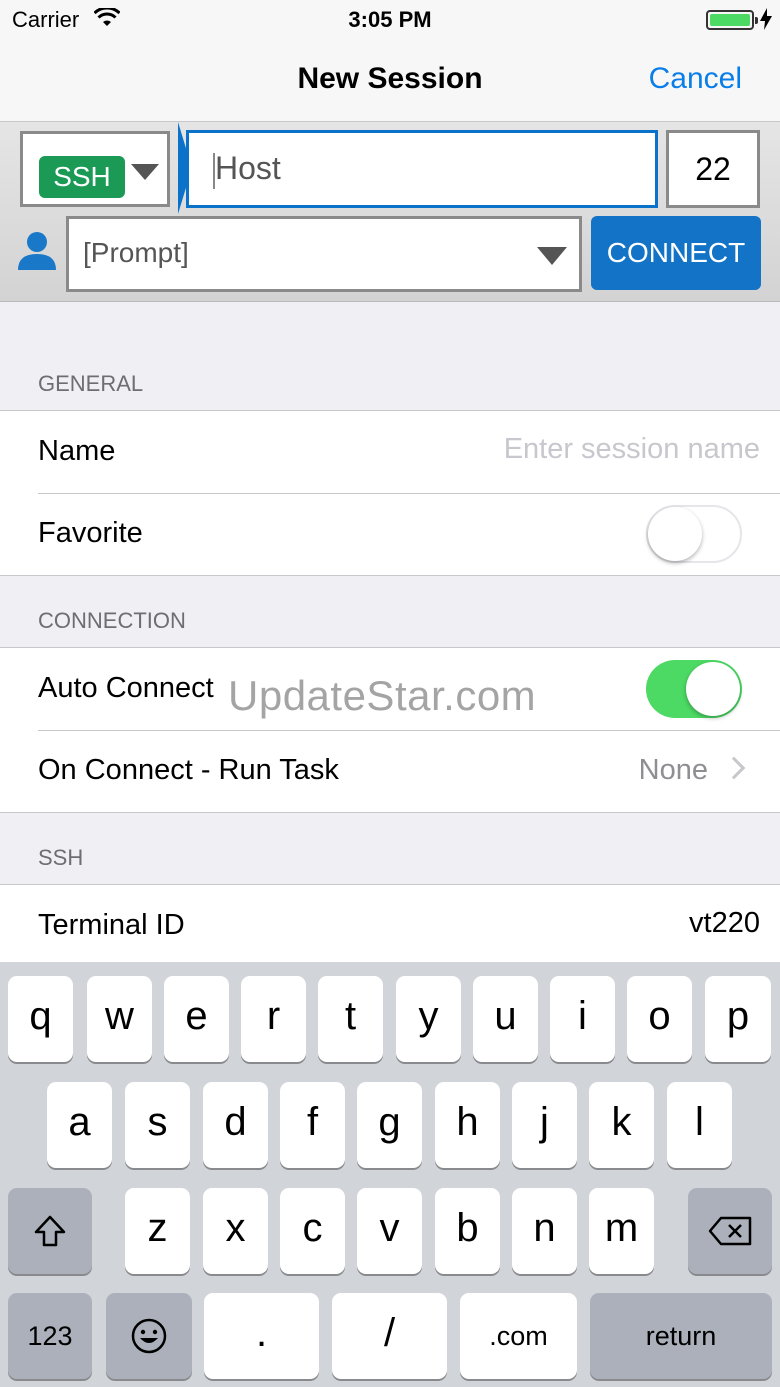 This screenshot has height=1387, width=780. What do you see at coordinates (112, 620) in the screenshot?
I see `section-header-connection: CONNECTION` at bounding box center [112, 620].